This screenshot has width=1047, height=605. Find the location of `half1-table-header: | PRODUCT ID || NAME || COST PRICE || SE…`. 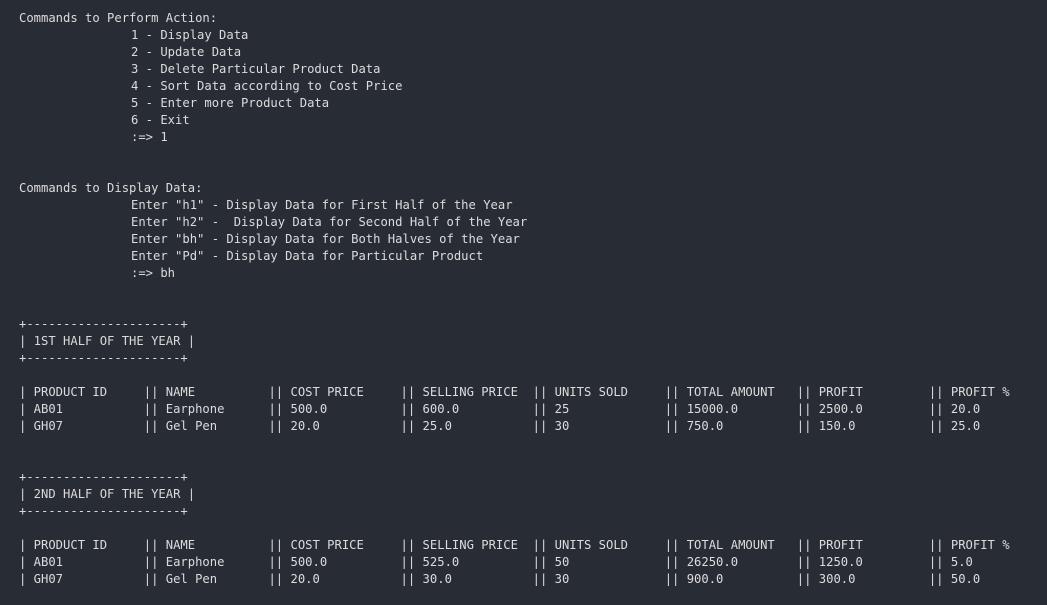

half1-table-header: | PRODUCT ID || NAME || COST PRICE || SE… is located at coordinates (533, 392).